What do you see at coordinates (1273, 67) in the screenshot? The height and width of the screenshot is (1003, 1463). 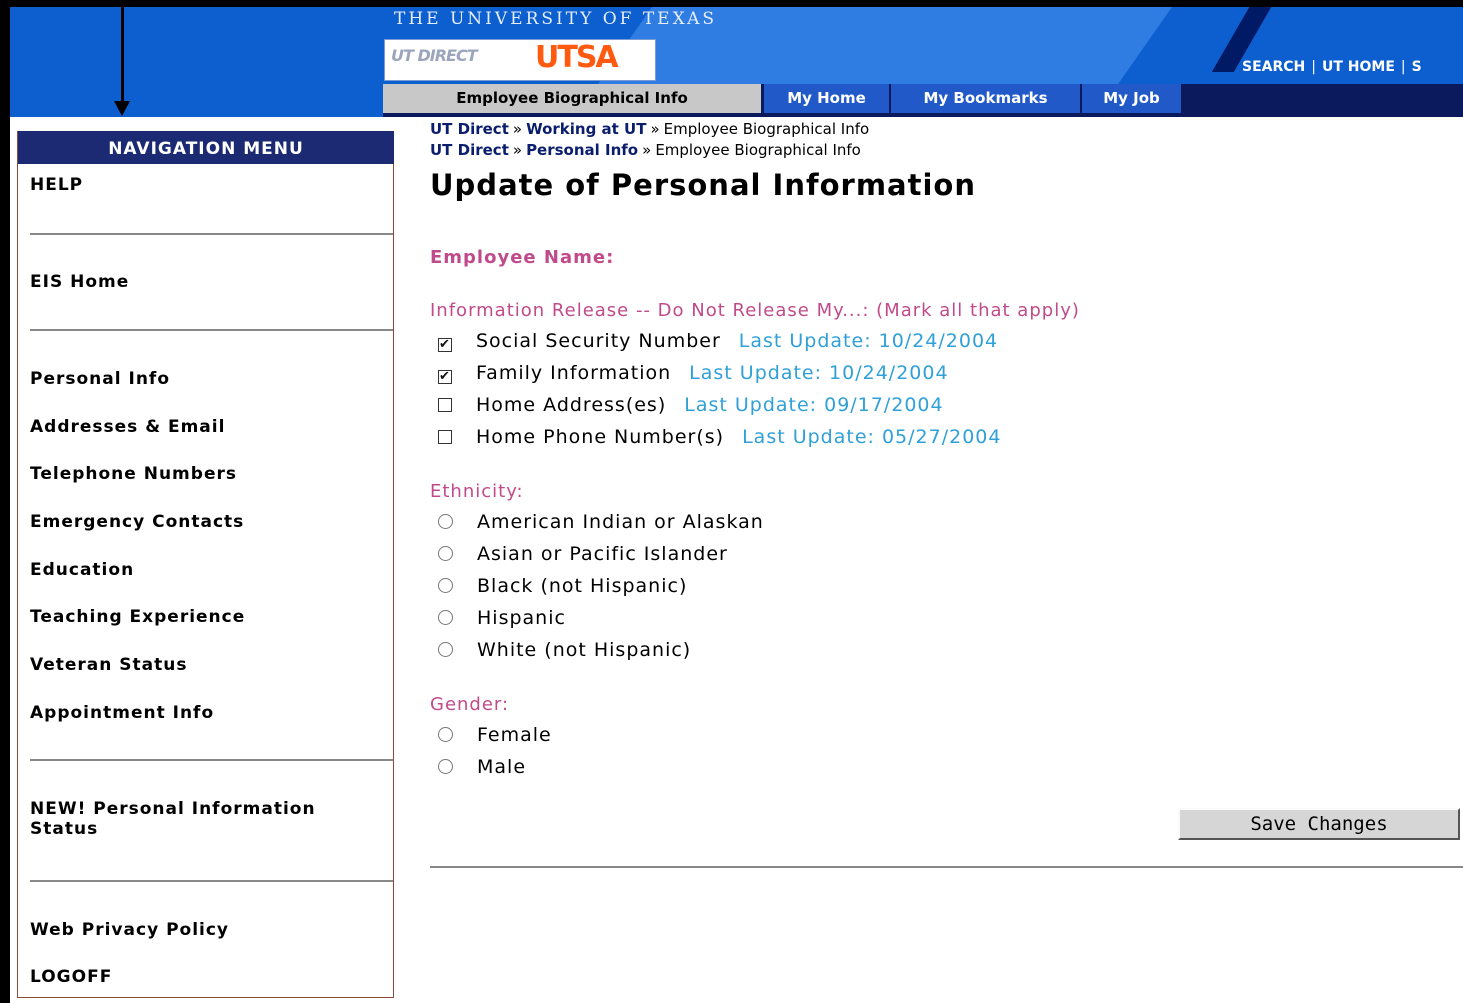 I see `search-link: SEARCH` at bounding box center [1273, 67].